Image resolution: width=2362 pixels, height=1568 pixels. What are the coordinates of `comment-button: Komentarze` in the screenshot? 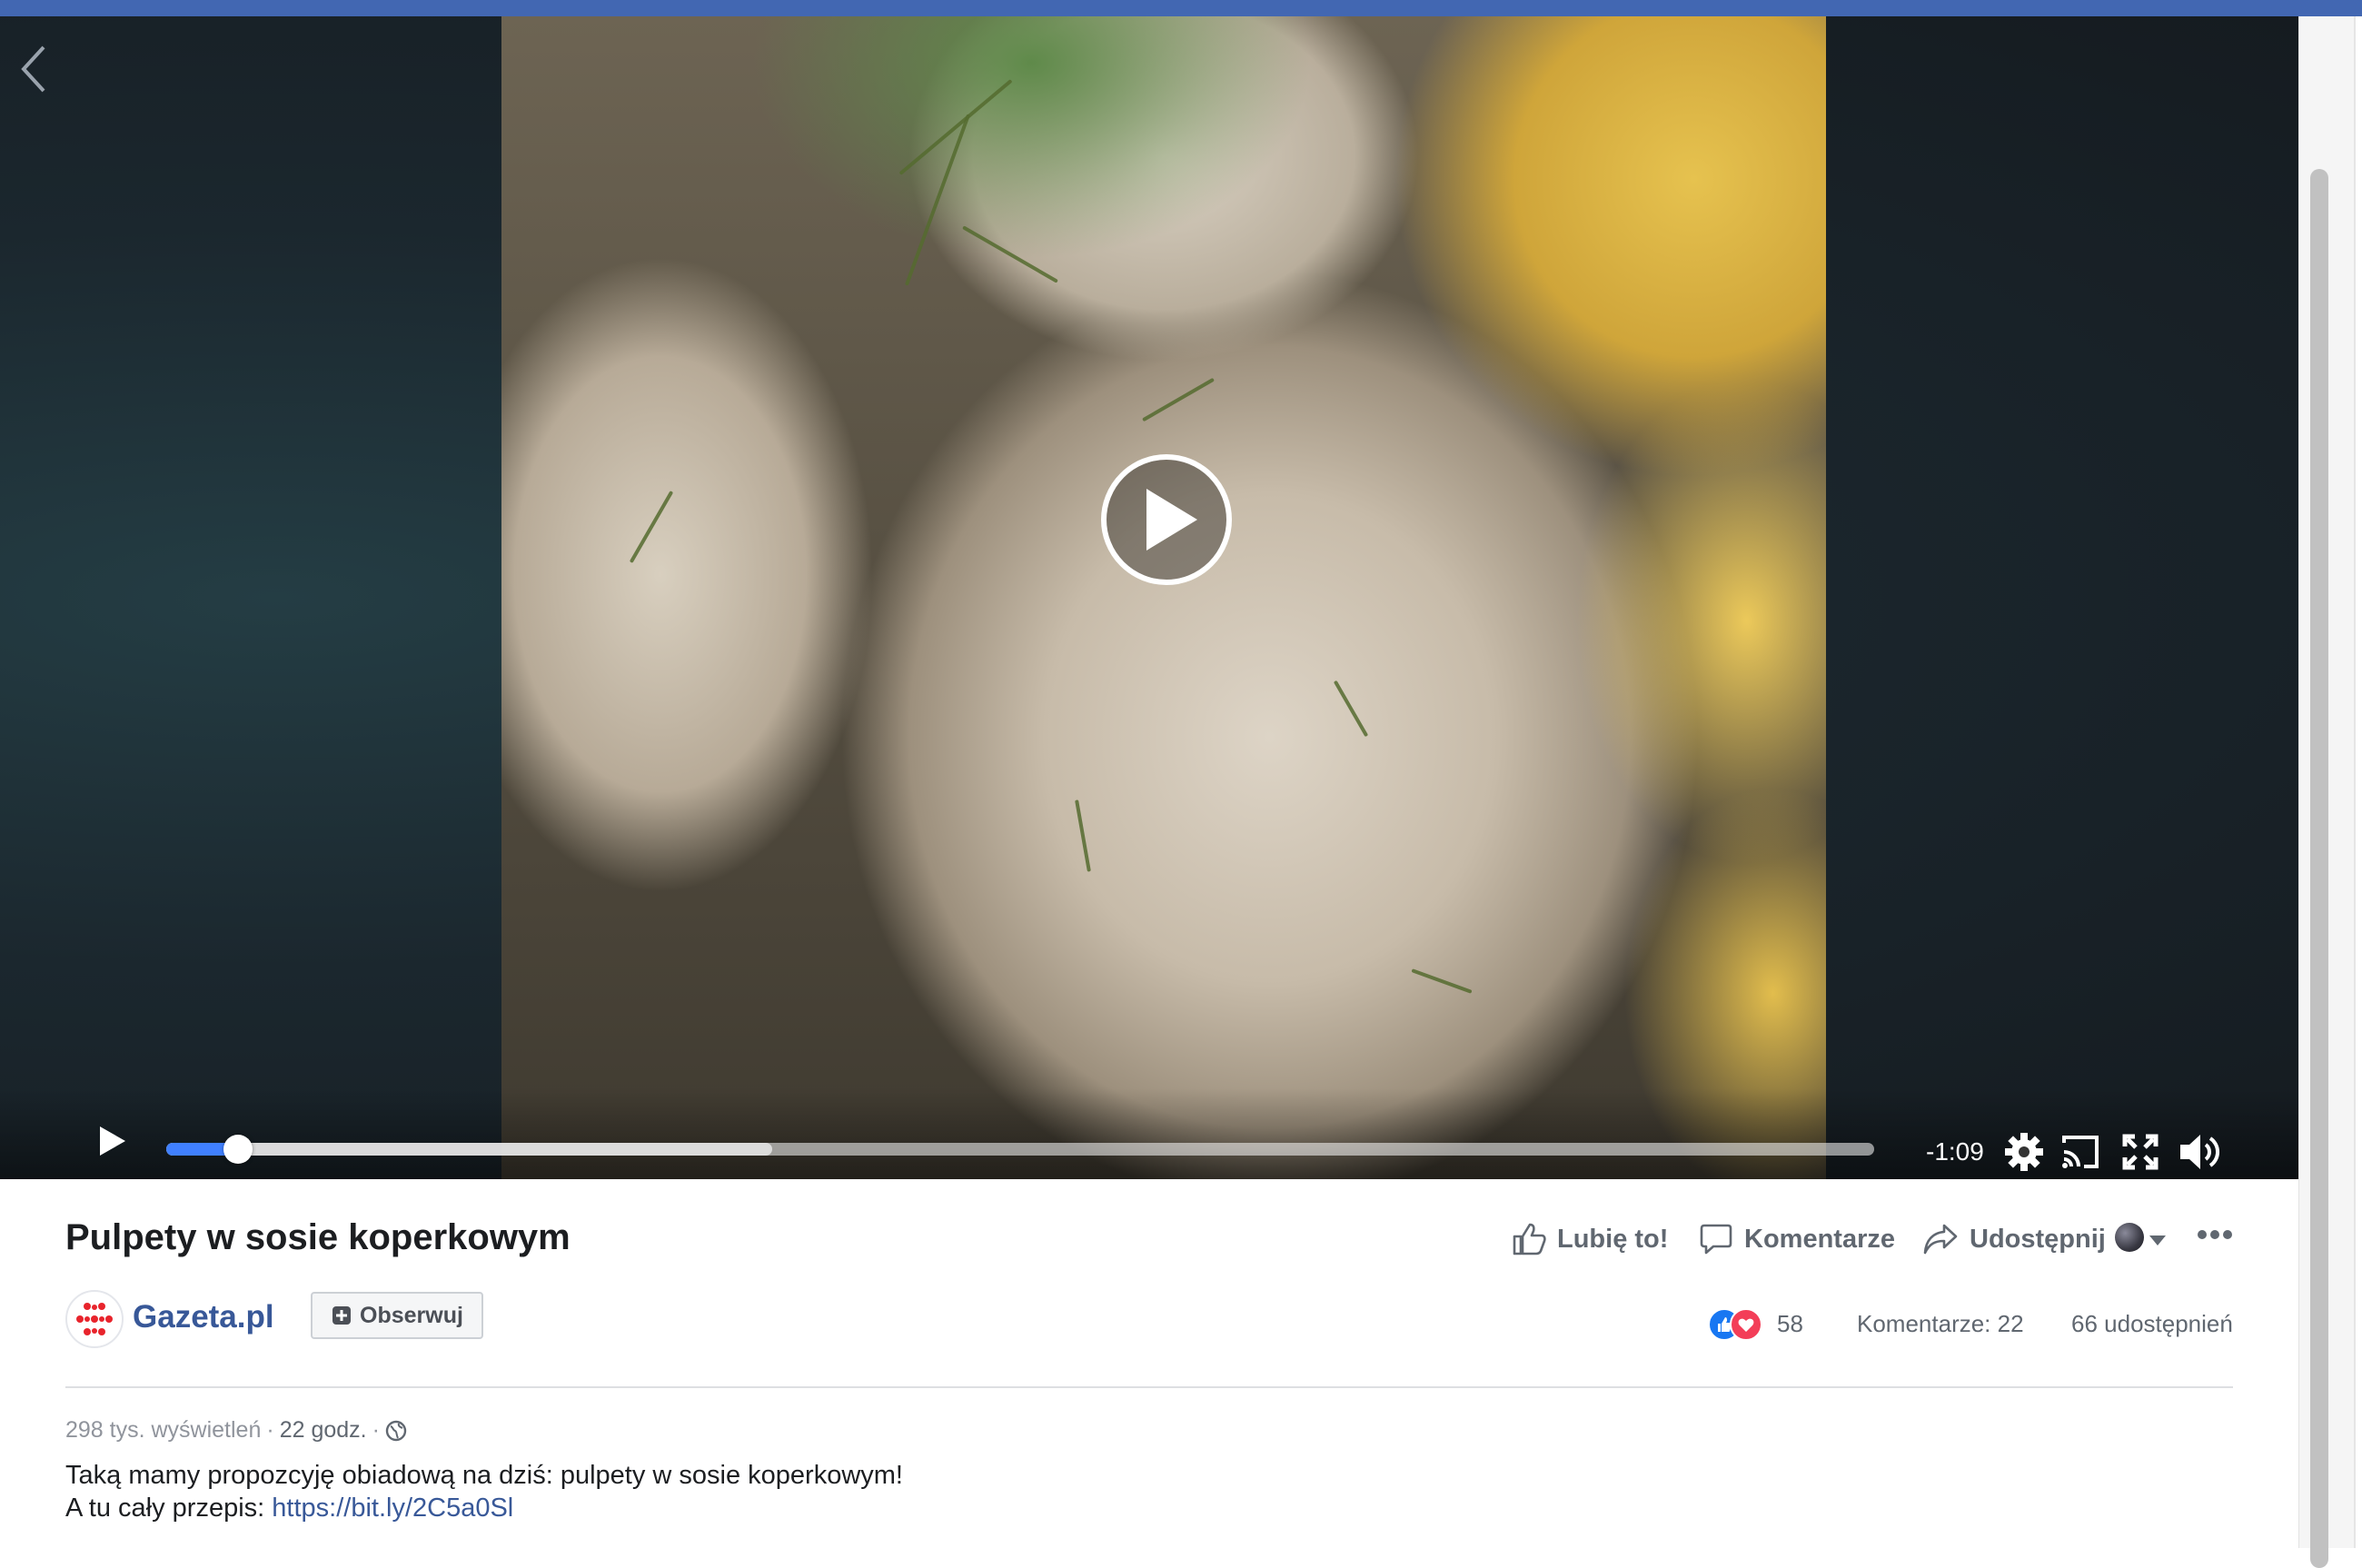 It's located at (1797, 1239).